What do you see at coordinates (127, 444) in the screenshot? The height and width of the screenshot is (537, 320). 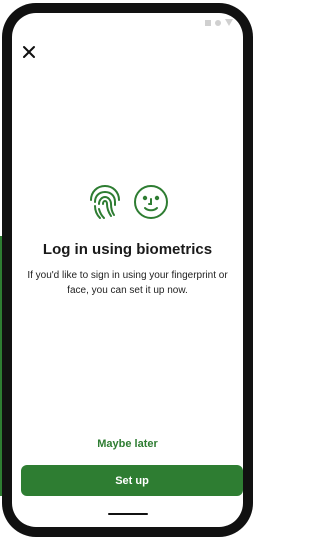 I see `maybe-later-button: Maybe later` at bounding box center [127, 444].